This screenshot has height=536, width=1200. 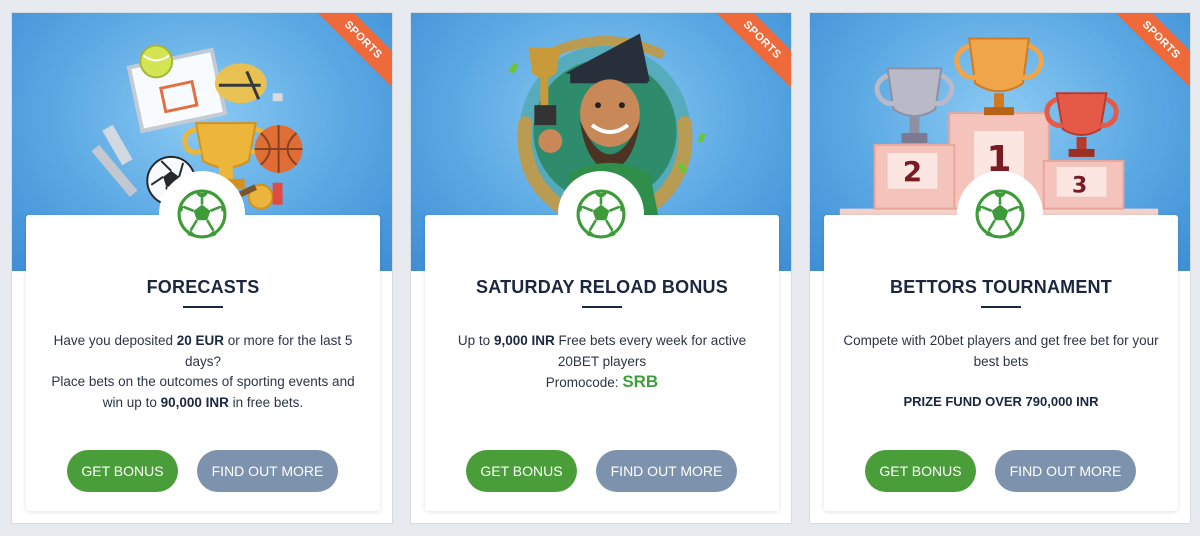 I want to click on desc-text: Up to, so click(x=475, y=340).